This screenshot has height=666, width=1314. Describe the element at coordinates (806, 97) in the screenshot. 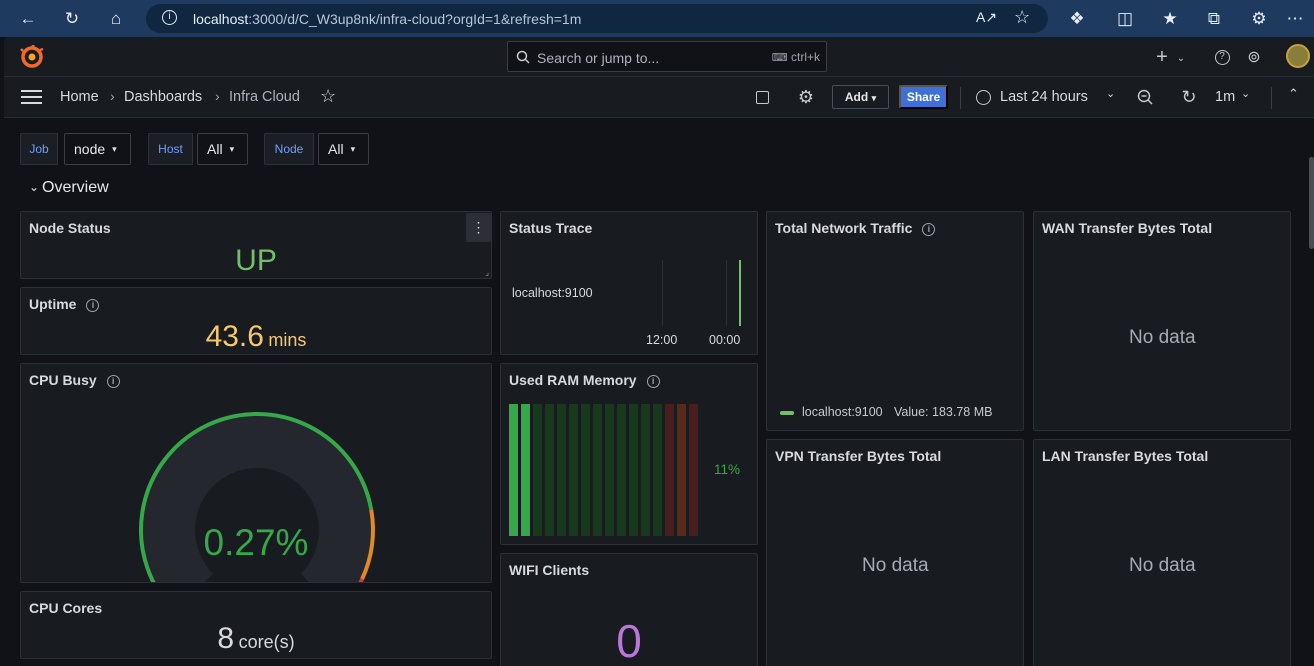

I see `settings-gear-icon: ⚙` at that location.